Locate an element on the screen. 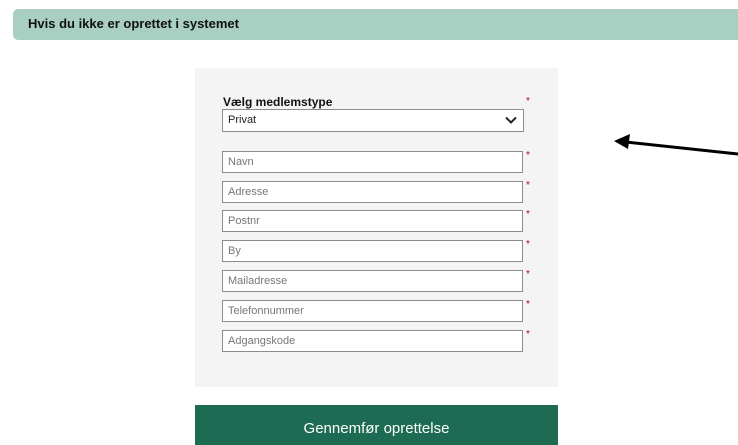 This screenshot has width=738, height=445. address-placeholder: Adresse is located at coordinates (248, 192).